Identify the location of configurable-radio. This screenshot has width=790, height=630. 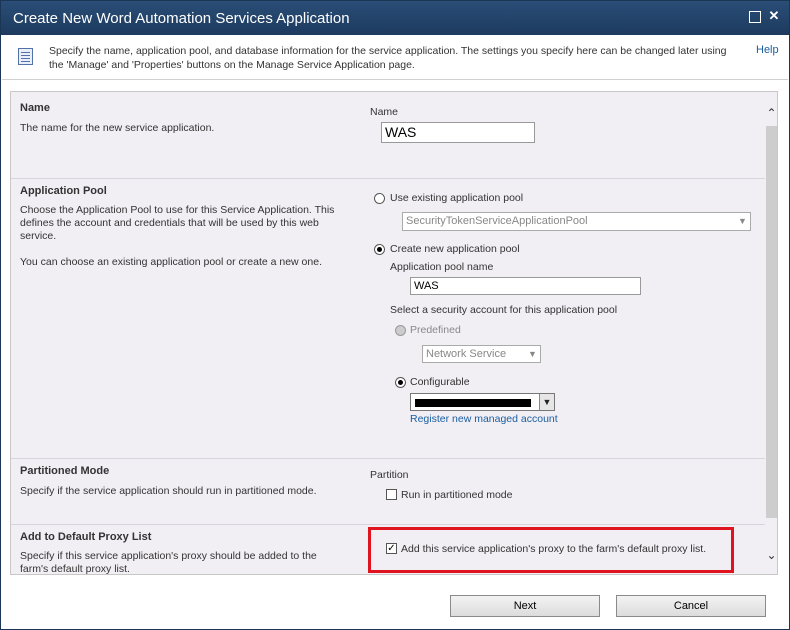
(400, 382).